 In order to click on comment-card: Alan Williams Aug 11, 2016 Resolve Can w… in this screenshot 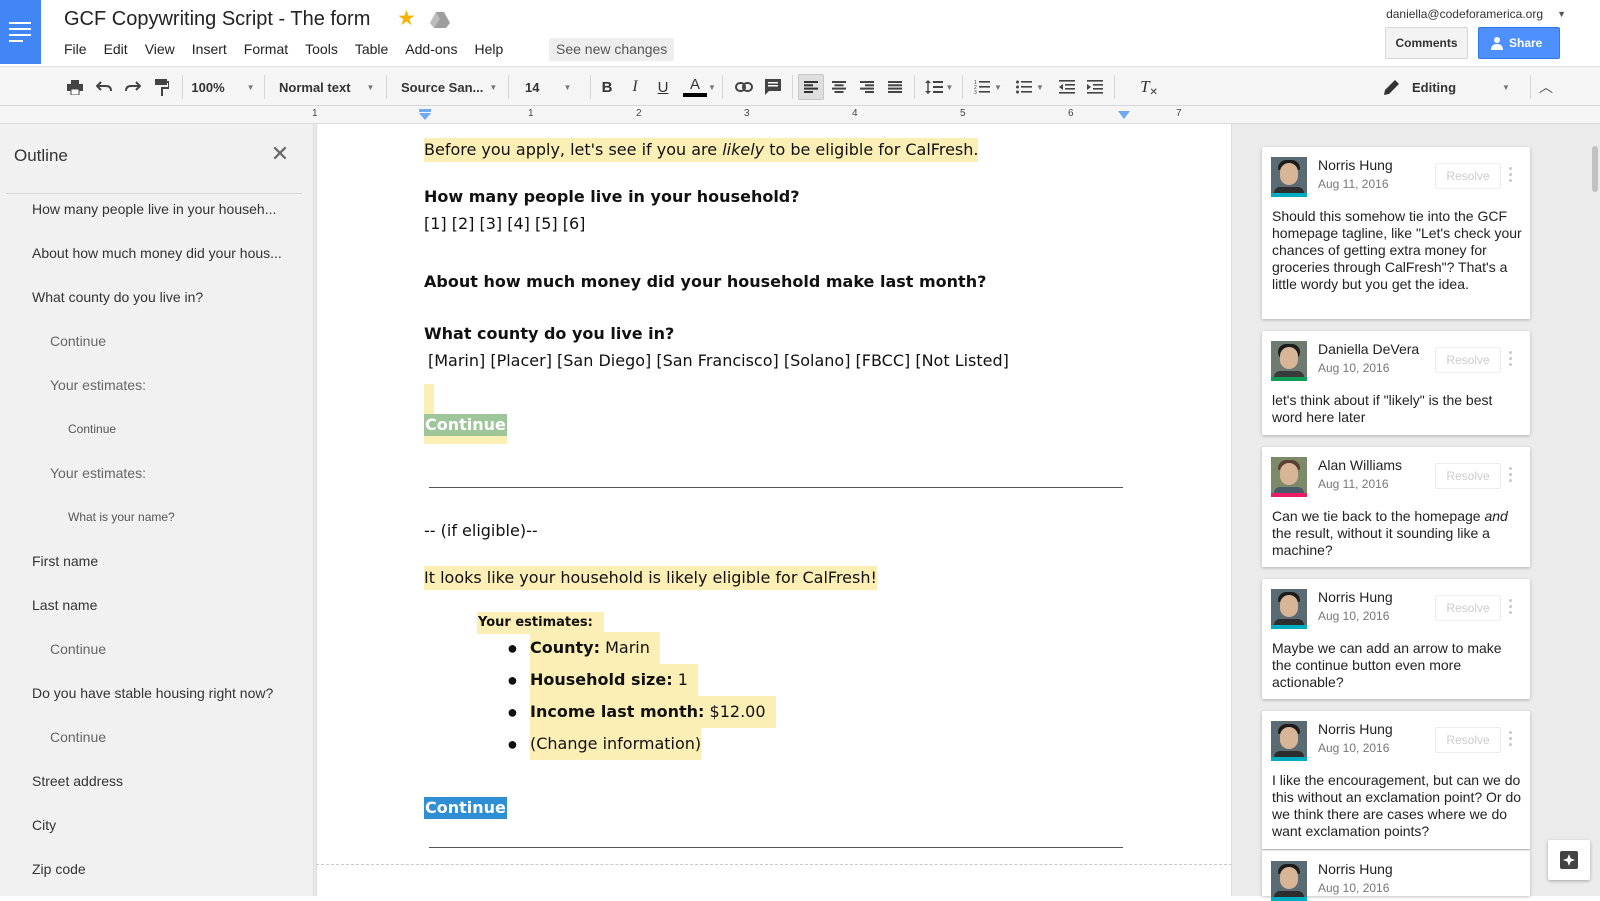, I will do `click(1396, 507)`.